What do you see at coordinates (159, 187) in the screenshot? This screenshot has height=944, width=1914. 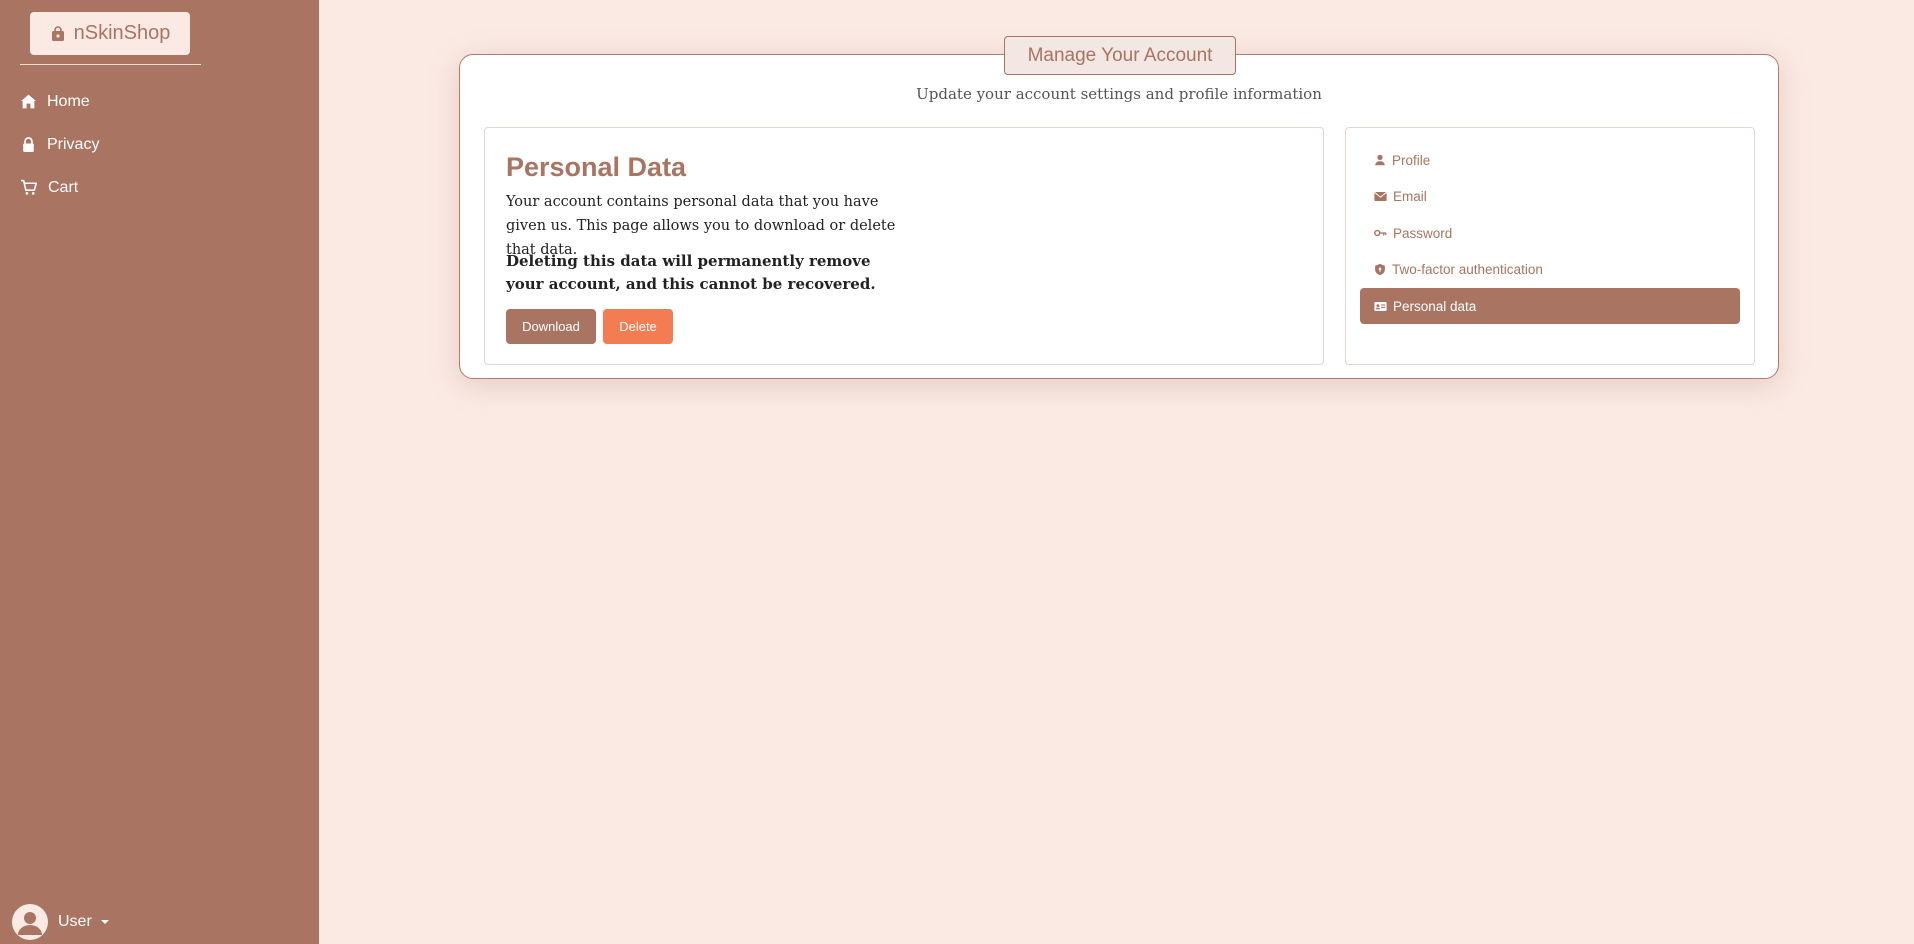 I see `nav-item-cart: Cart` at bounding box center [159, 187].